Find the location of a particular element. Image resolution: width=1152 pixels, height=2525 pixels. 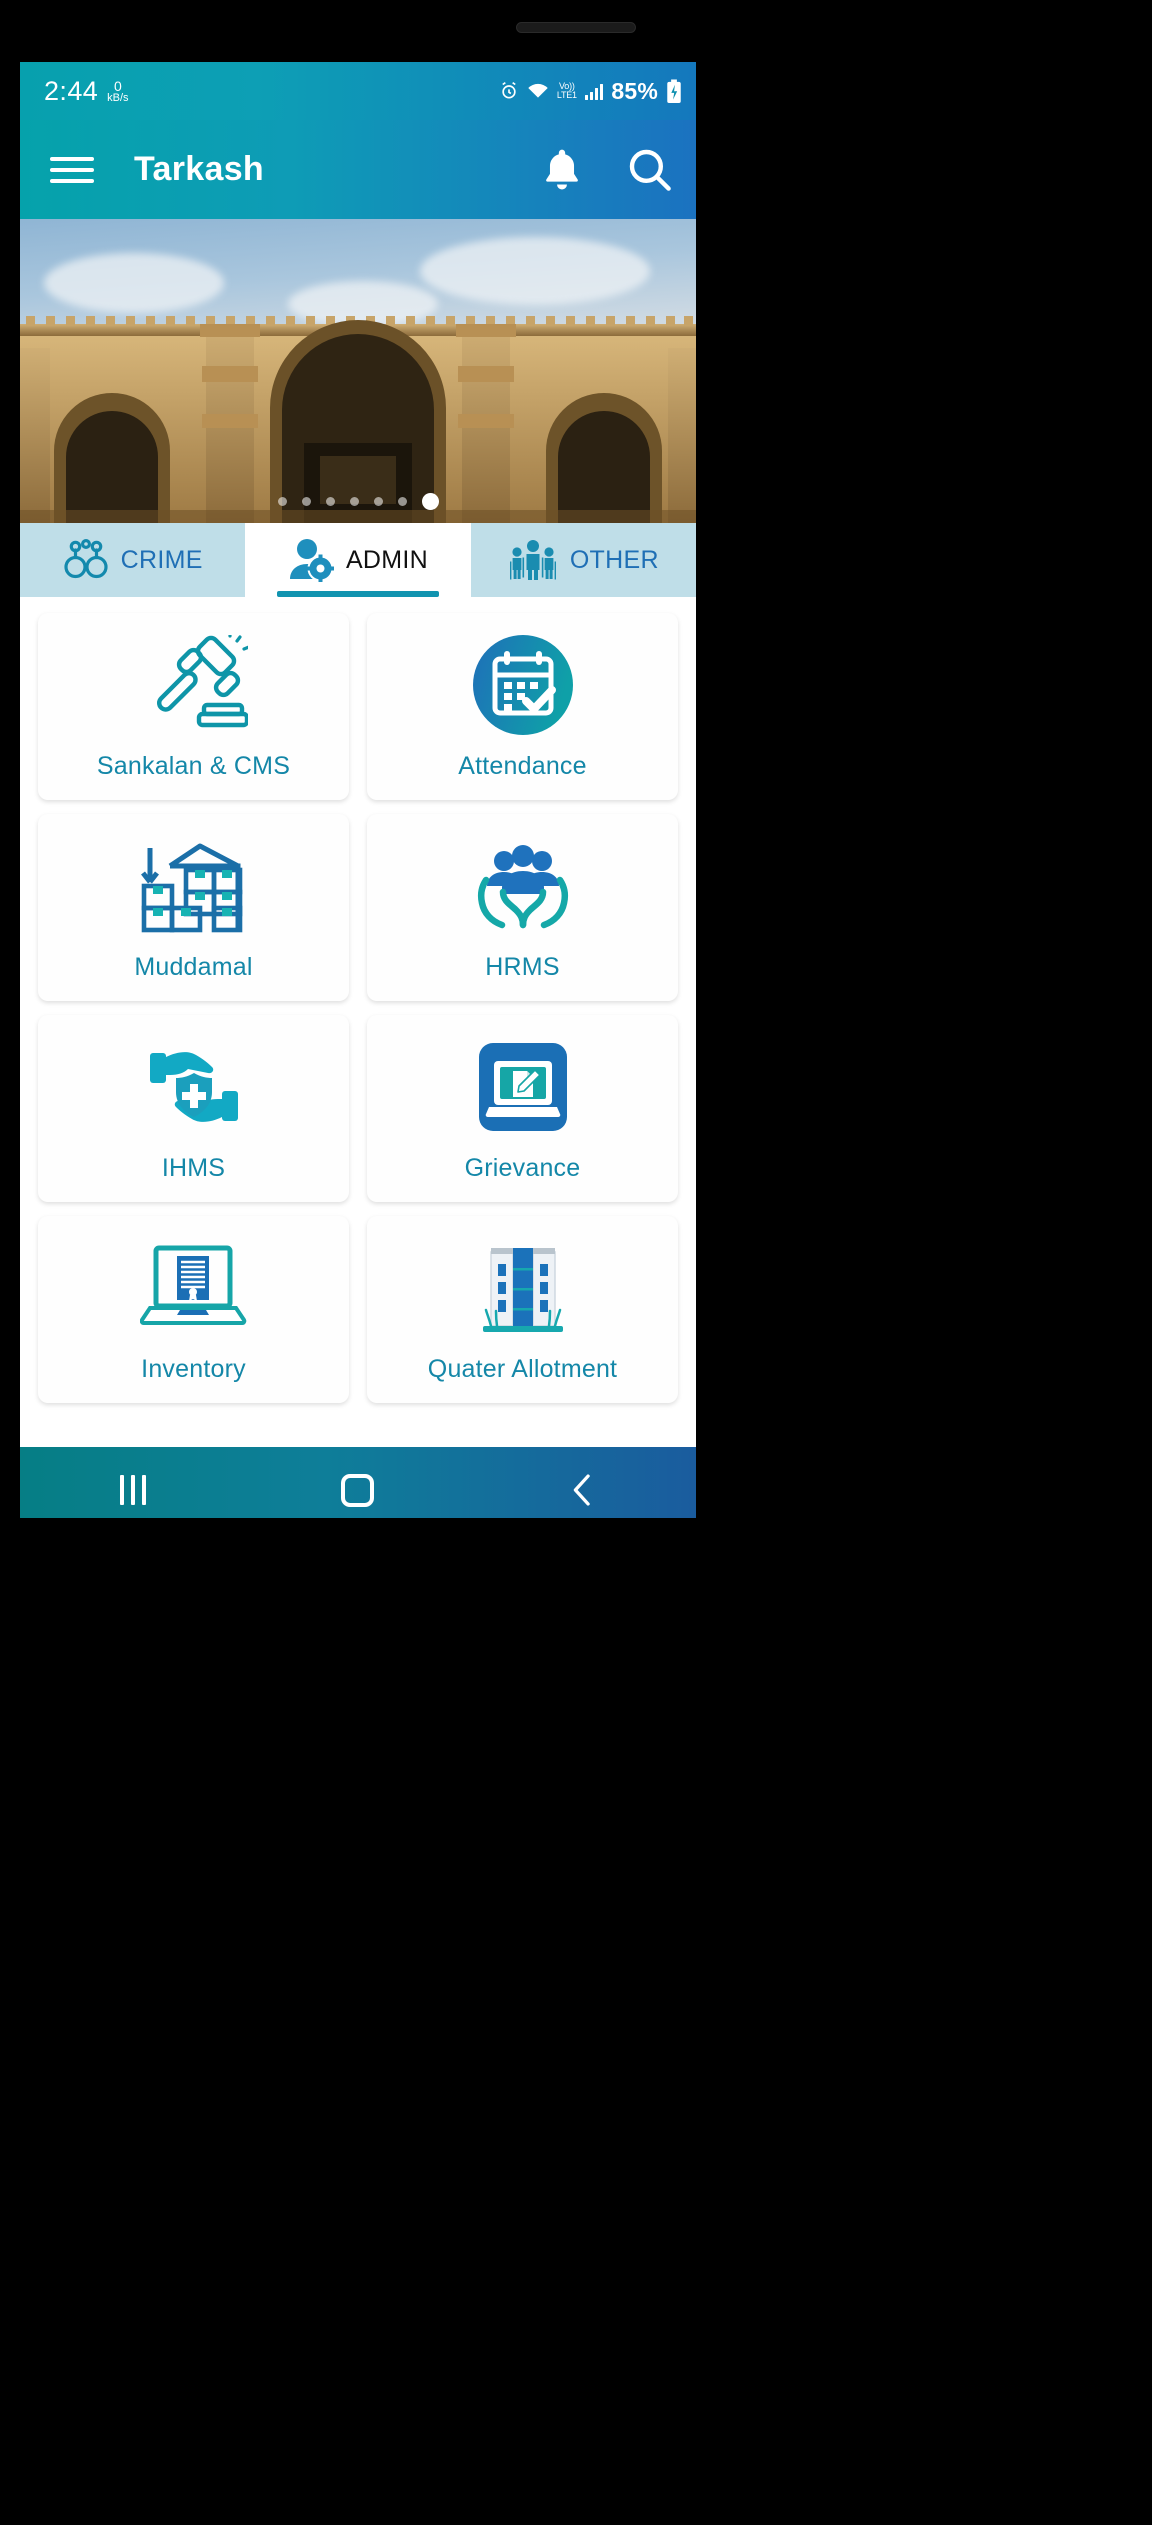

grid-card-grievance: Grievance is located at coordinates (522, 1108).